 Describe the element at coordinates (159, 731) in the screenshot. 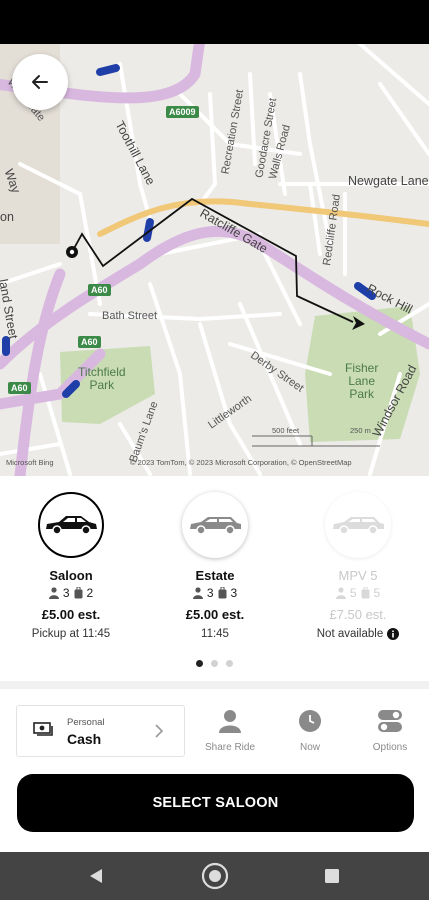

I see `chevron-right-icon` at that location.